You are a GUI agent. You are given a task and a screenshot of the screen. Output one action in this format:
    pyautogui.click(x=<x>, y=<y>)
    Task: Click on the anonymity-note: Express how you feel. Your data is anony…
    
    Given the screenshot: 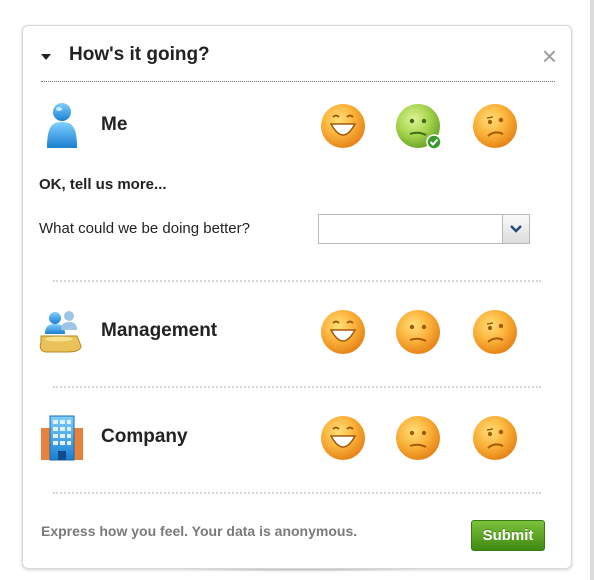 What is the action you would take?
    pyautogui.click(x=199, y=531)
    